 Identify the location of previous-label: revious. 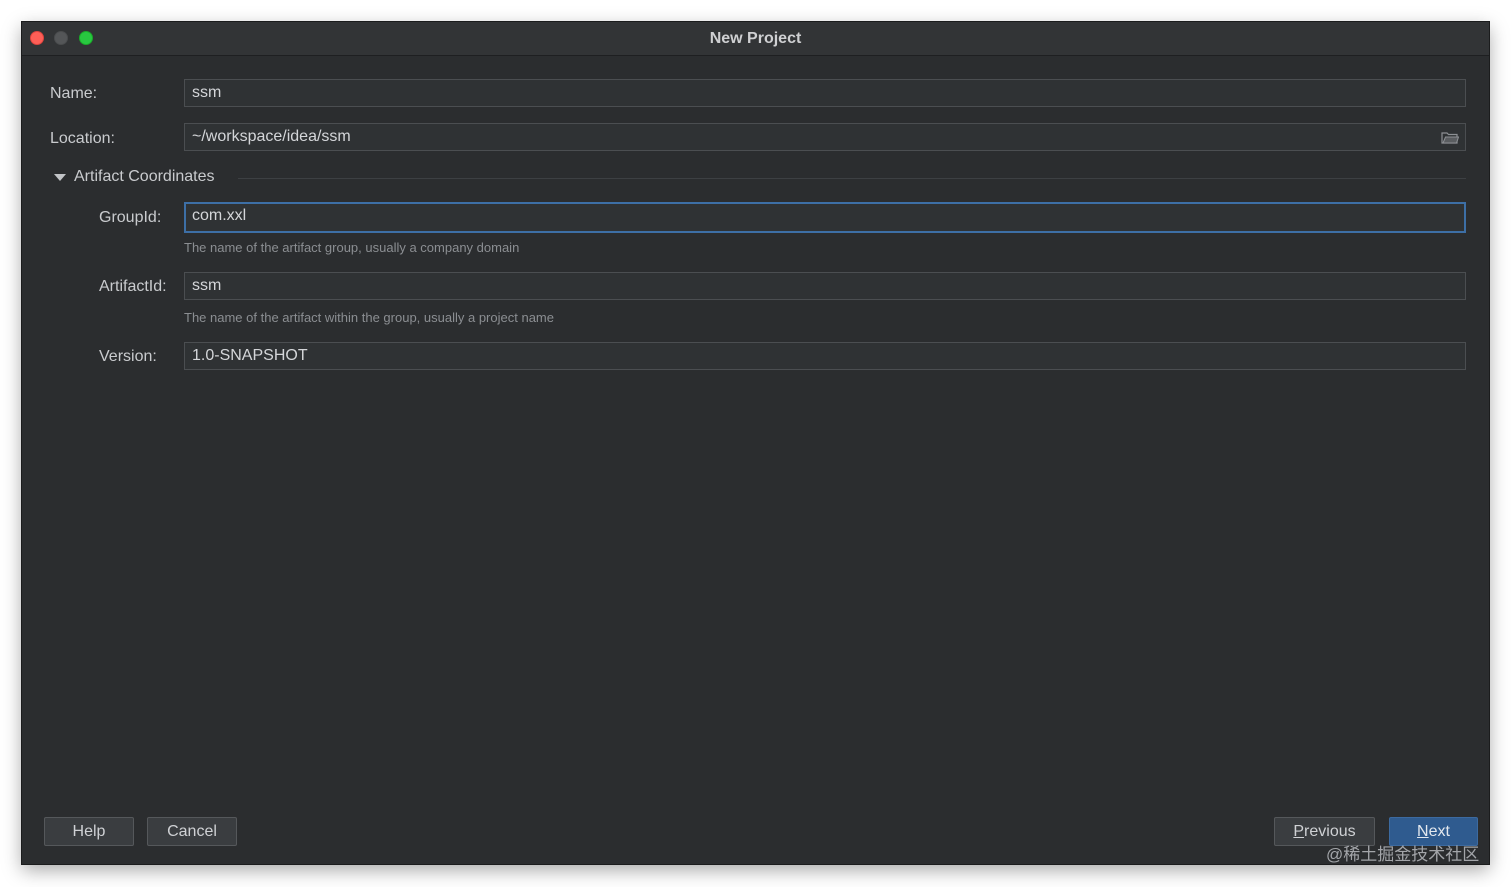
(1330, 831).